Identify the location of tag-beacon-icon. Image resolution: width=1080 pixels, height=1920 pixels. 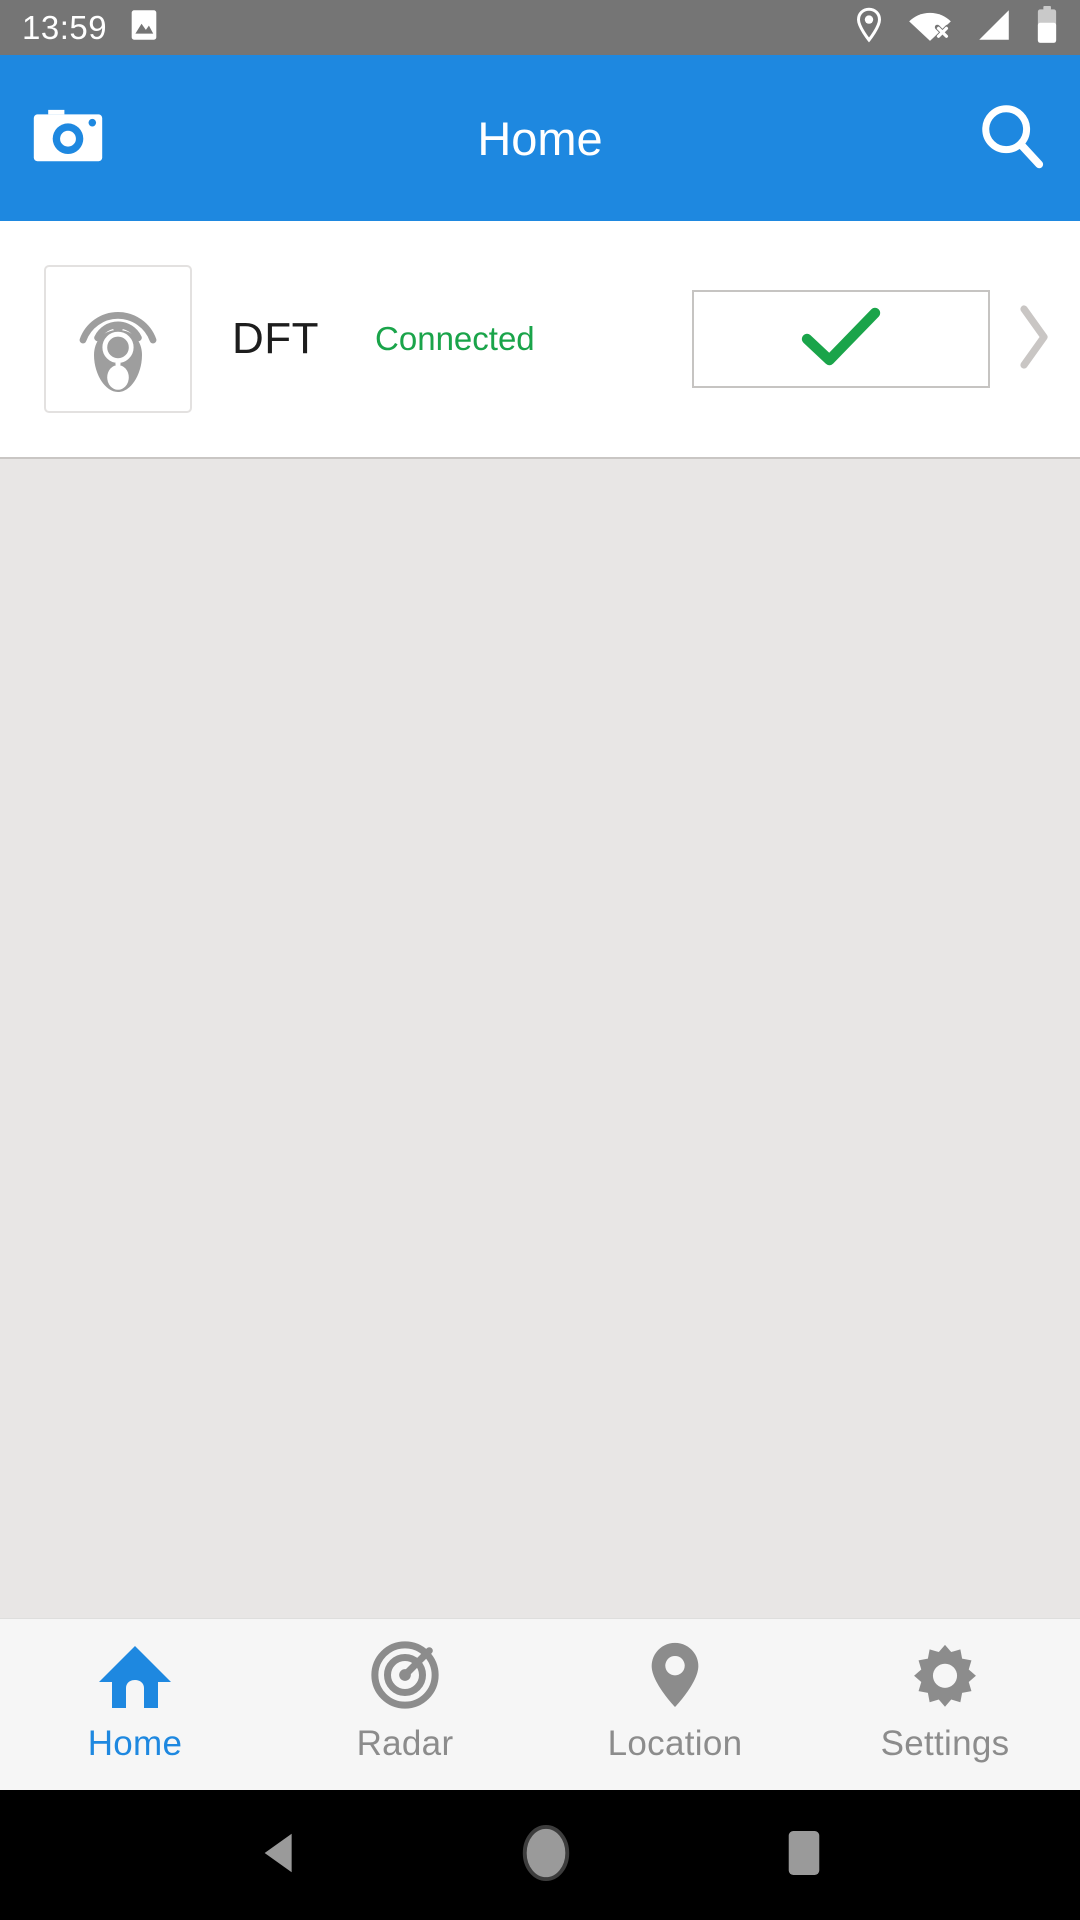
(118, 339).